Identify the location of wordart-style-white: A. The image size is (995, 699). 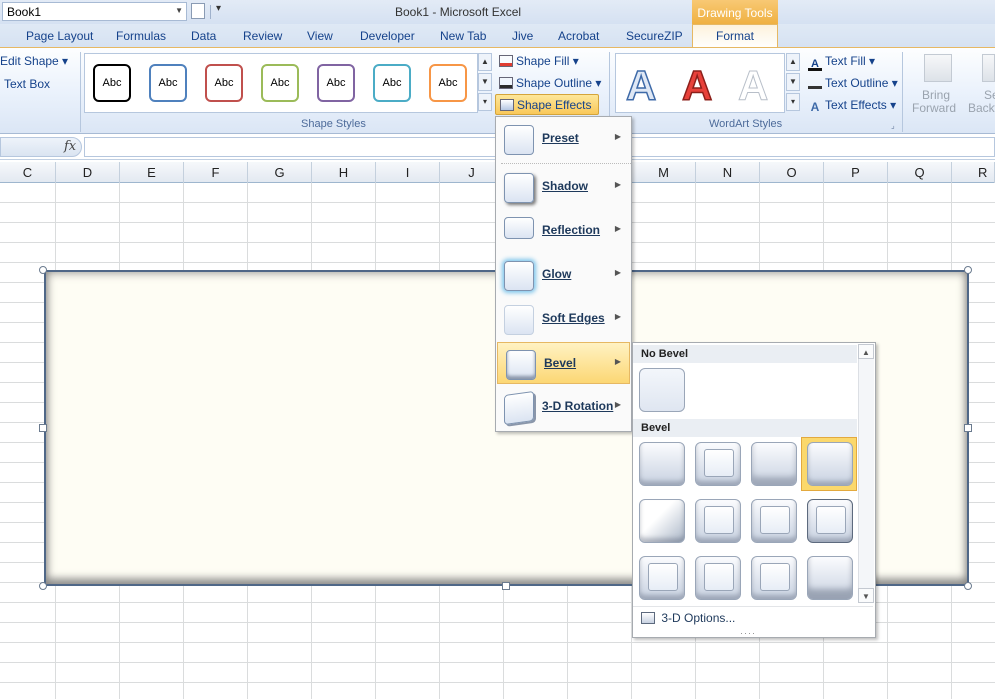
(752, 86).